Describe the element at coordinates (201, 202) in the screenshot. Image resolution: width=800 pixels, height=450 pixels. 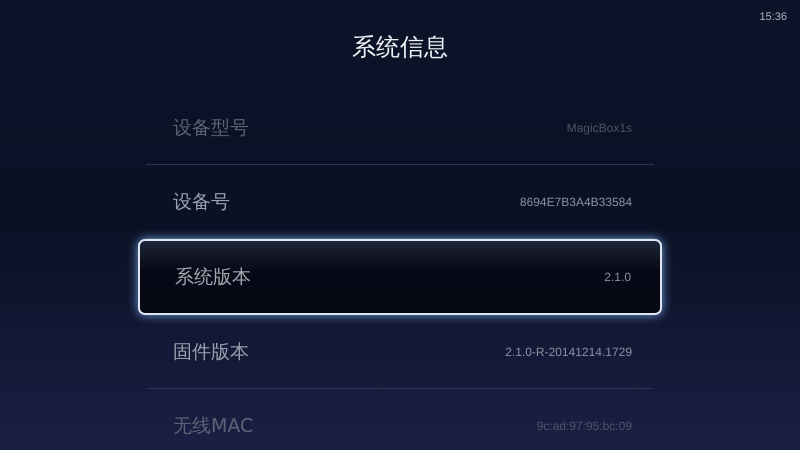
I see `row-label: 设备号` at that location.